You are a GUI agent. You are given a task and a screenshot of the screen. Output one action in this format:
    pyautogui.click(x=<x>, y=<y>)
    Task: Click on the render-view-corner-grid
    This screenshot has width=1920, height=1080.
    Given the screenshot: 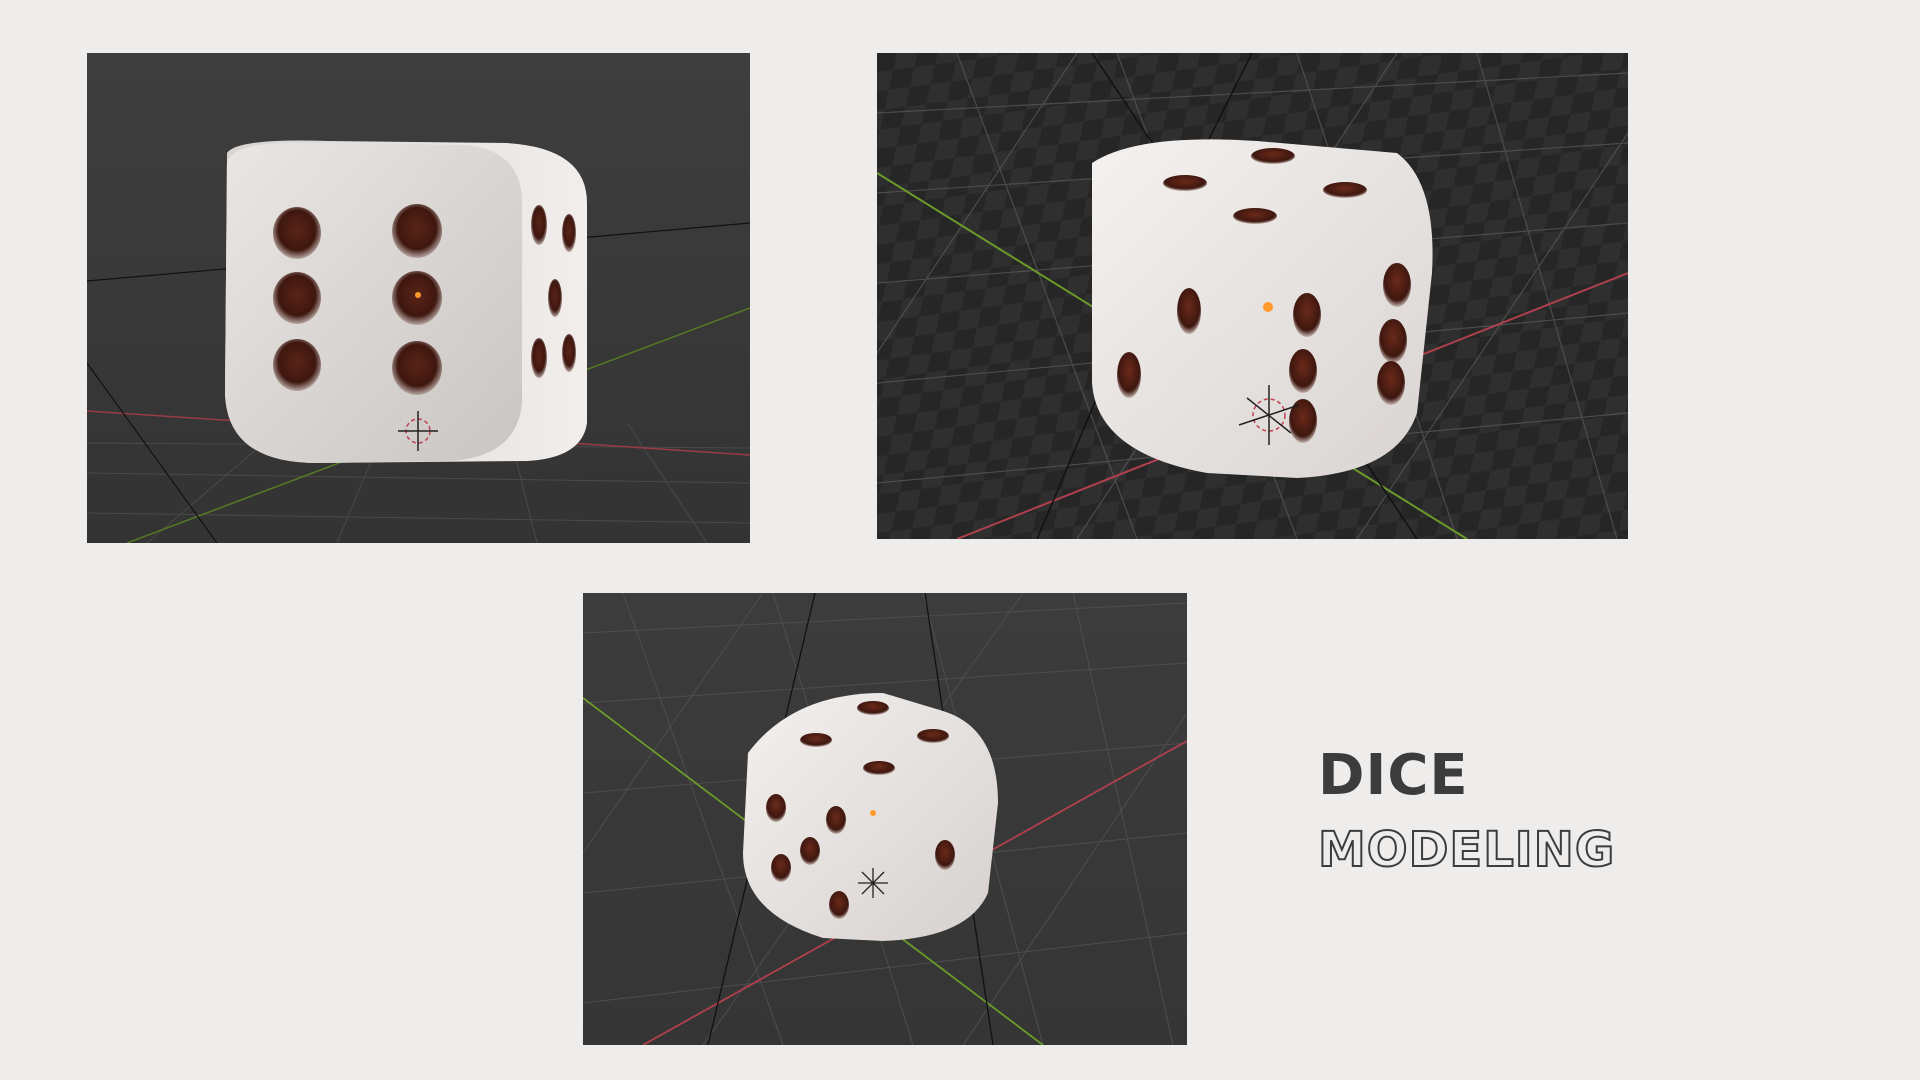 What is the action you would take?
    pyautogui.click(x=885, y=819)
    